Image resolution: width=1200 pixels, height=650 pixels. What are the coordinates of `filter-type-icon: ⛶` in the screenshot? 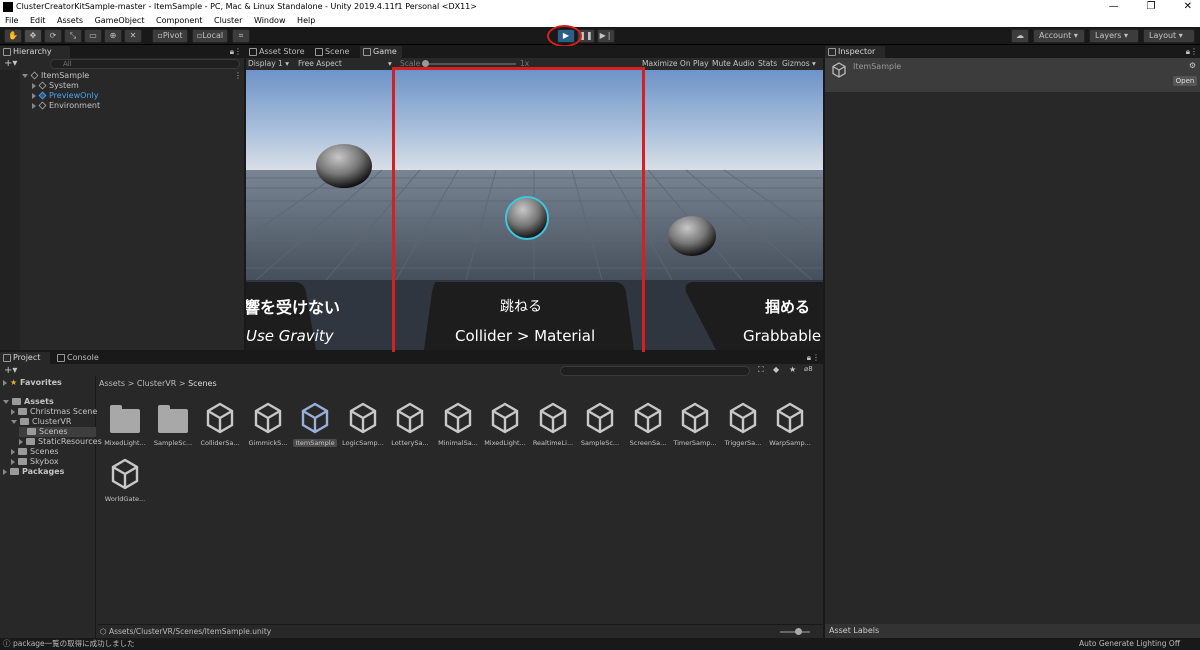 It's located at (761, 370).